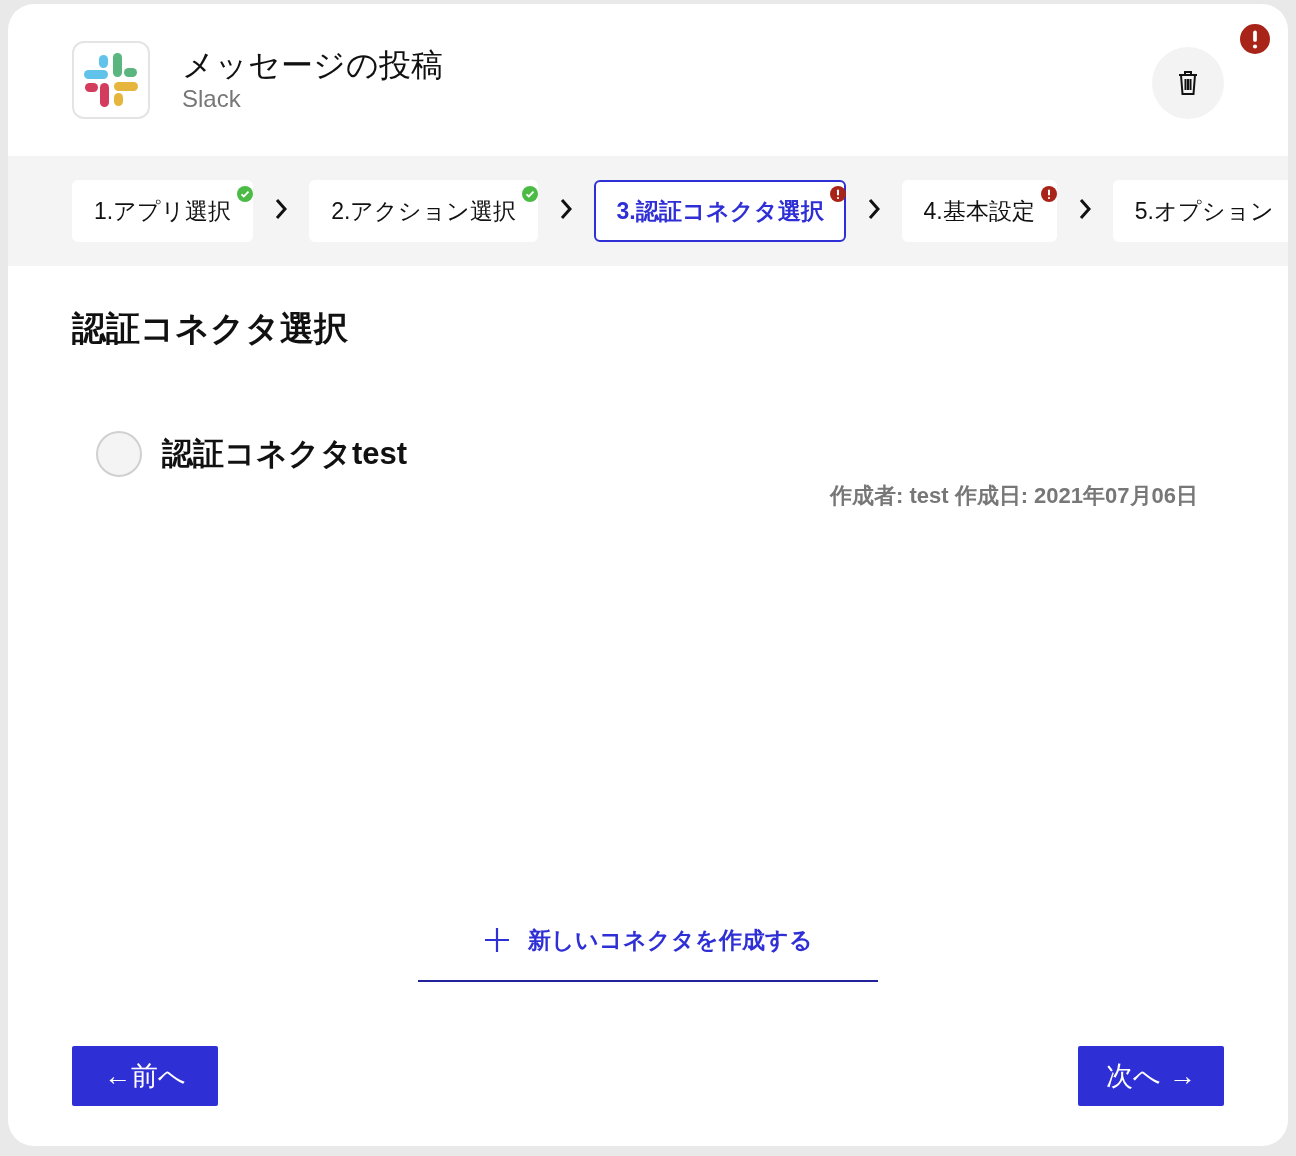  Describe the element at coordinates (424, 211) in the screenshot. I see `step-tab: 2.アクション選択` at that location.